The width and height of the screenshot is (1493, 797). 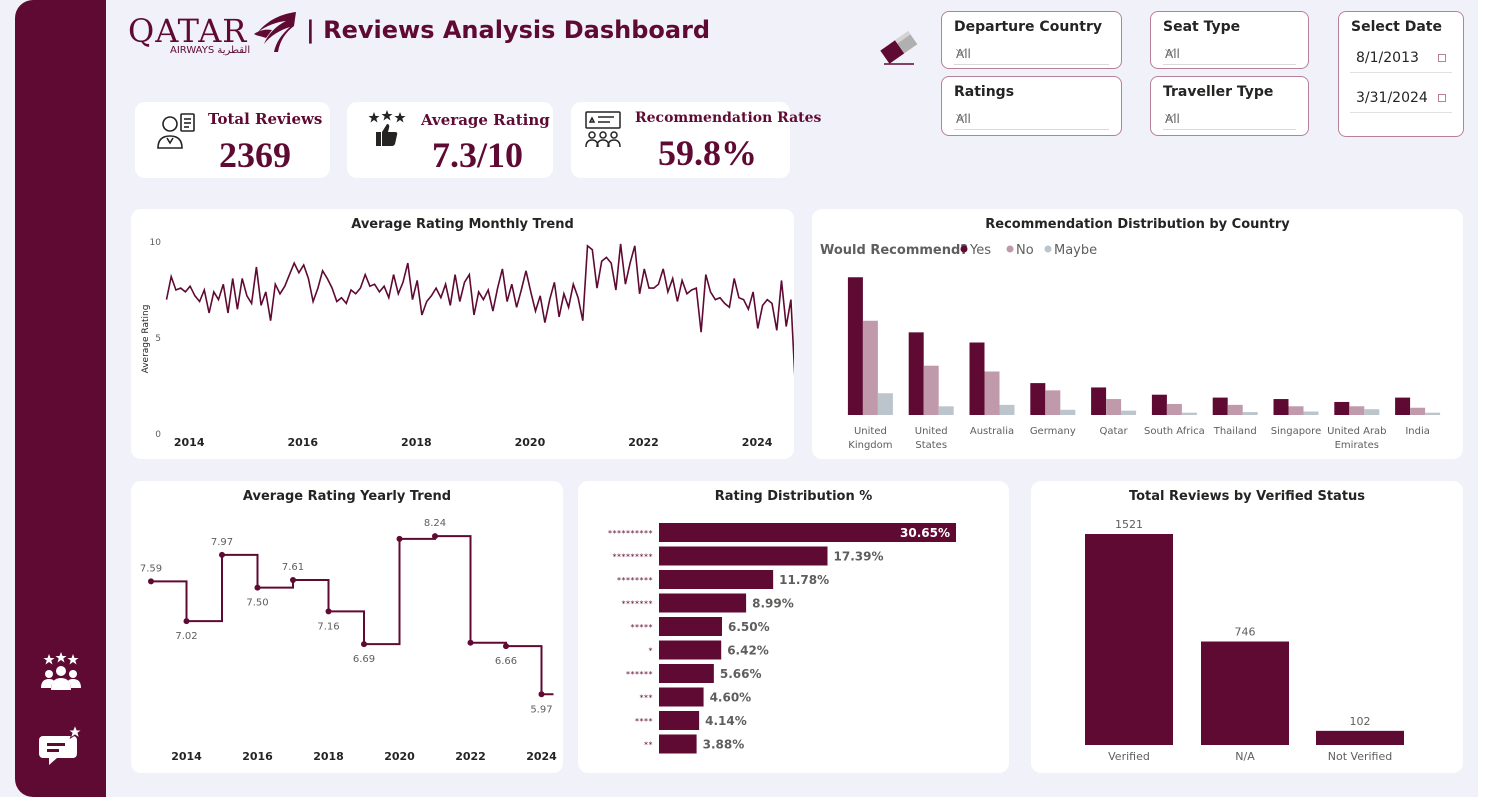 What do you see at coordinates (210, 50) in the screenshot?
I see `logo-subtext: AIRWAYS القطرية` at bounding box center [210, 50].